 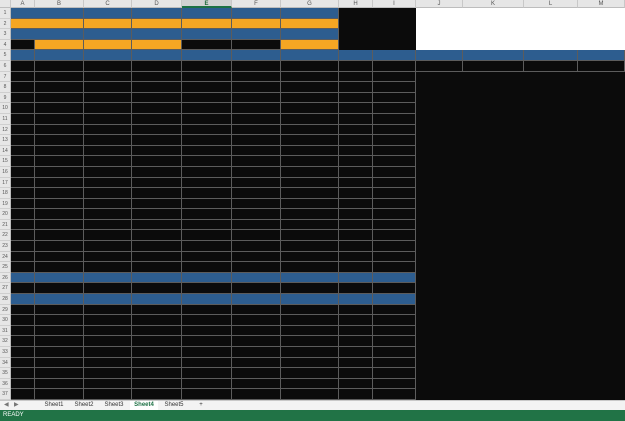 What do you see at coordinates (5, 299) in the screenshot?
I see `row-header: 28` at bounding box center [5, 299].